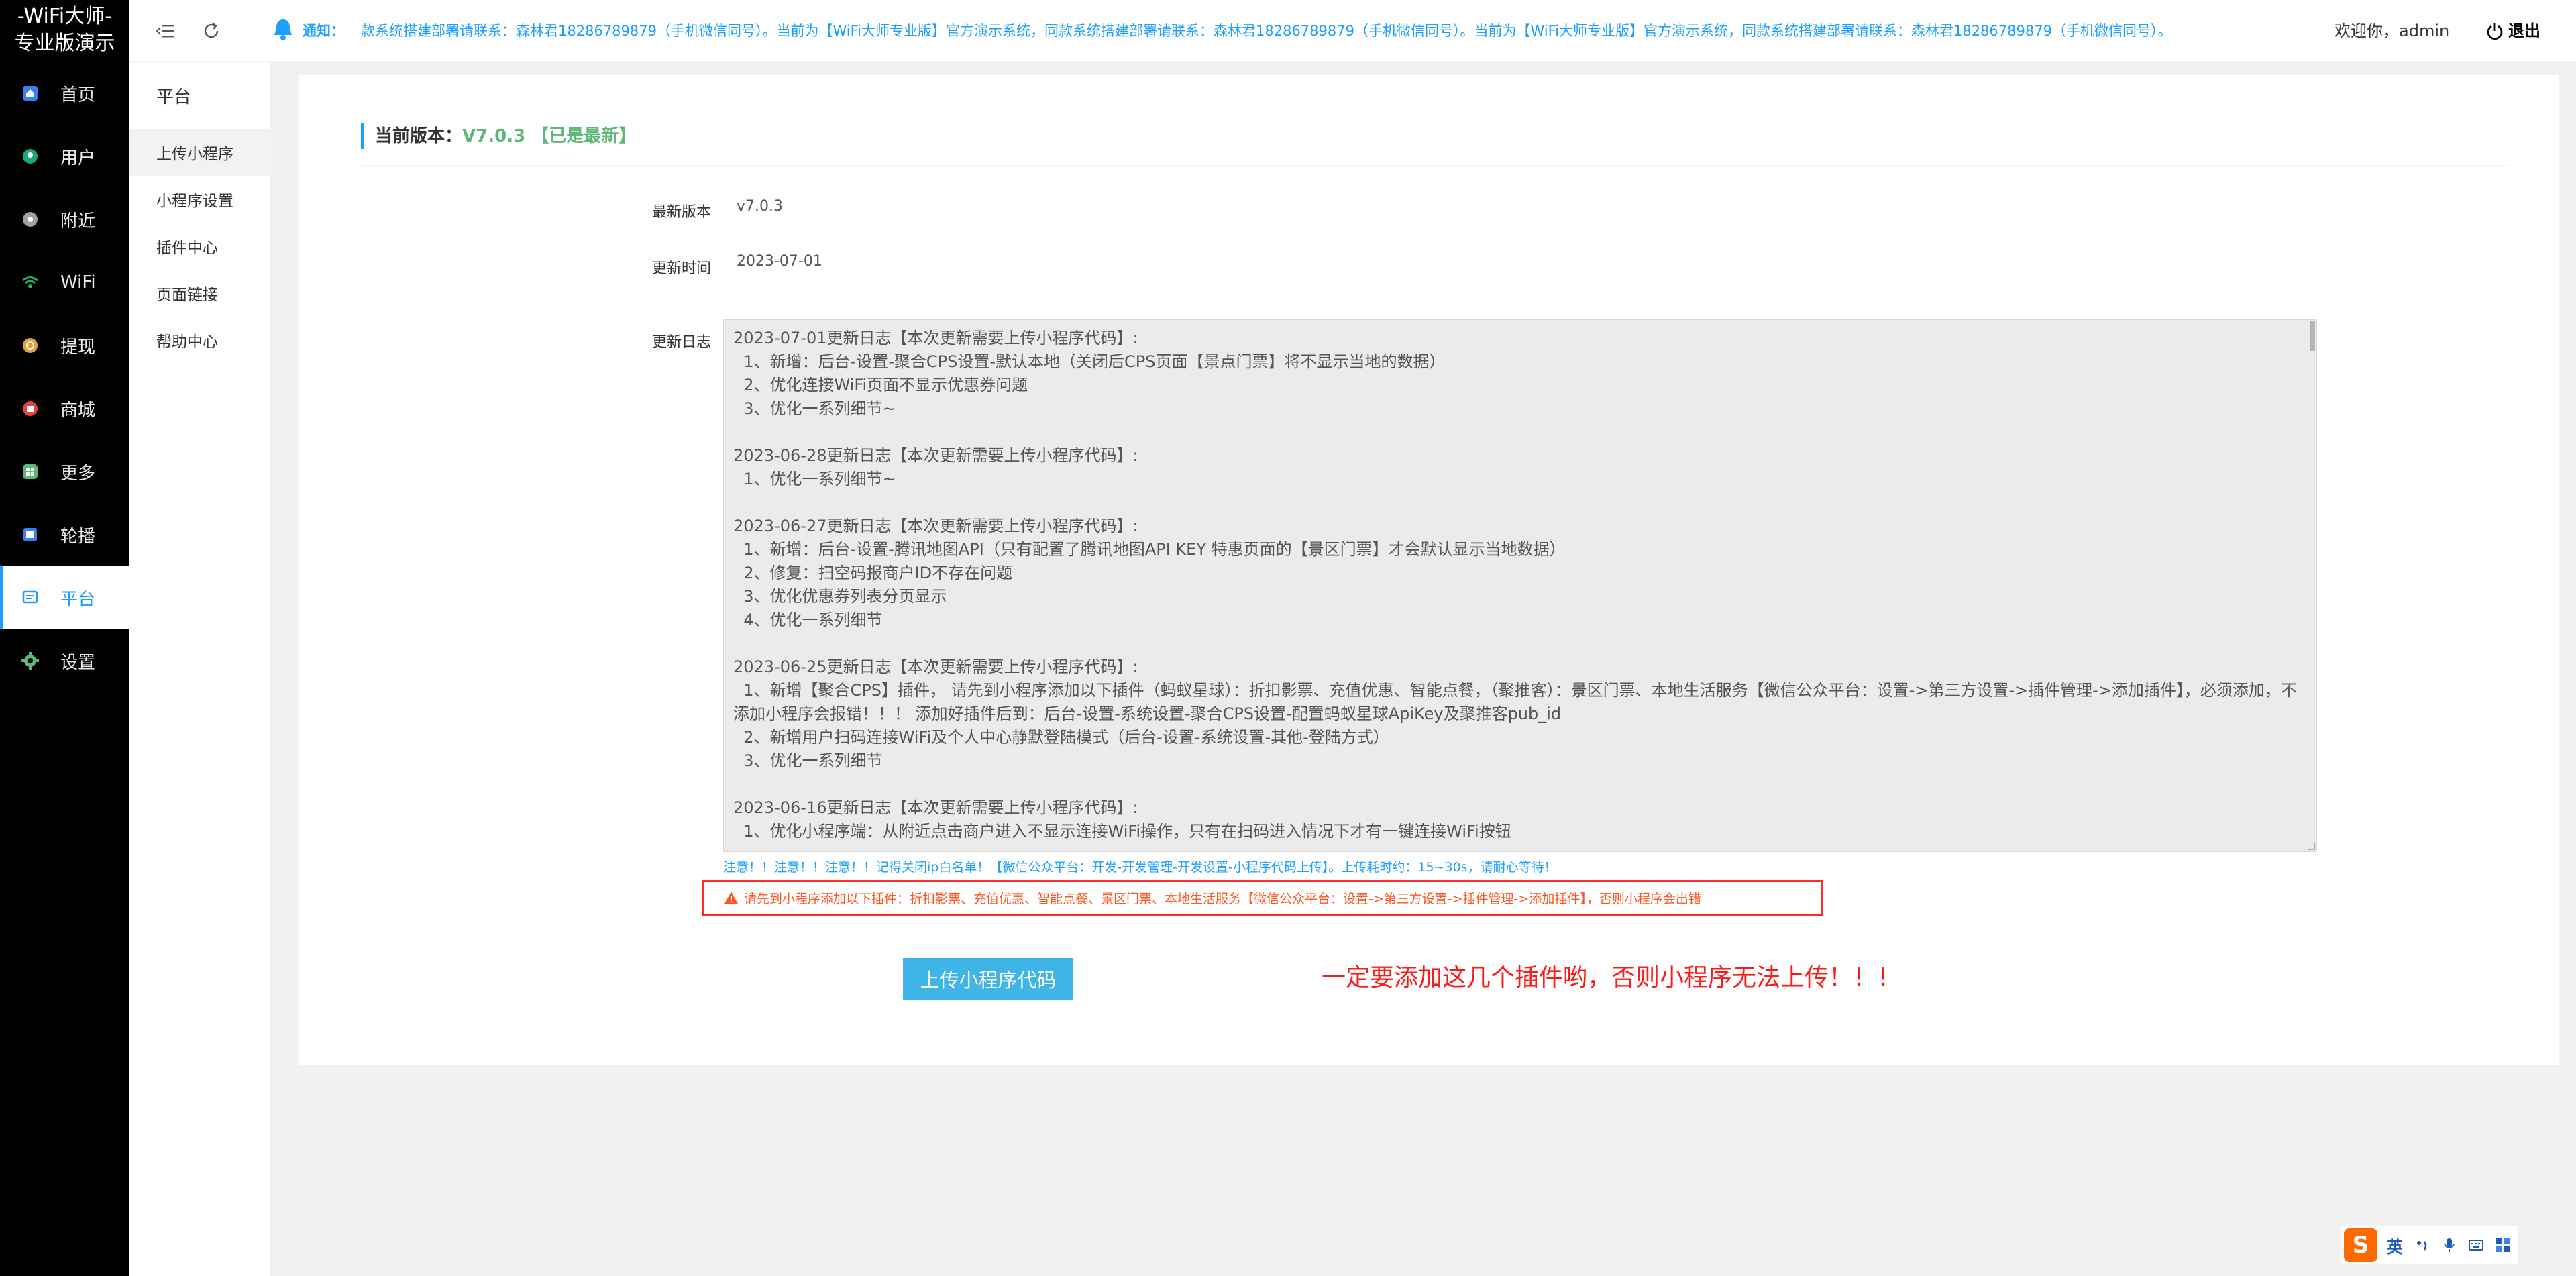  What do you see at coordinates (30, 219) in the screenshot?
I see `location-icon` at bounding box center [30, 219].